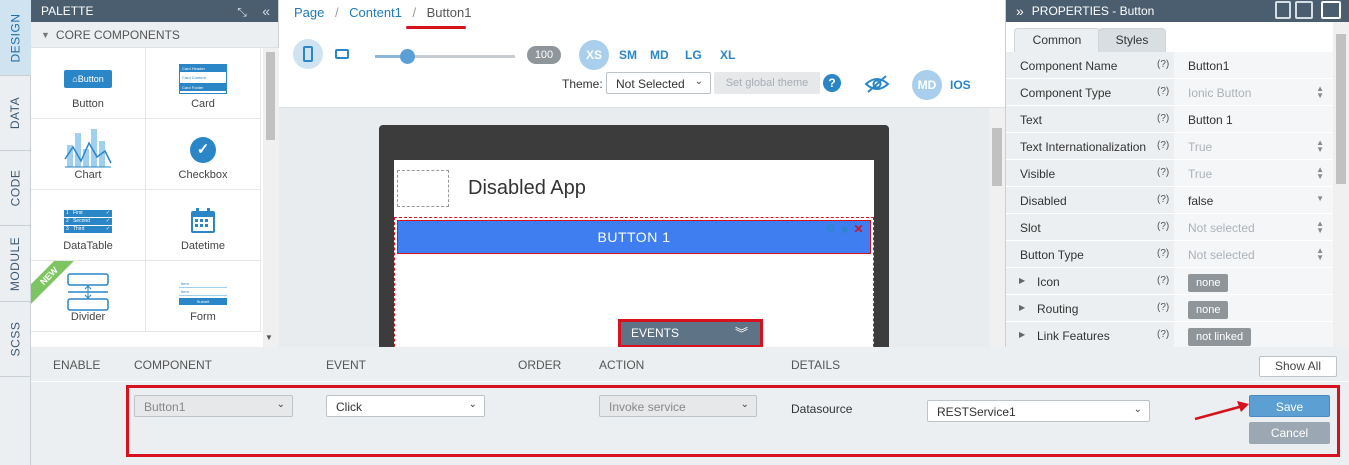 The width and height of the screenshot is (1349, 465). I want to click on tablet-device-icon, so click(342, 54).